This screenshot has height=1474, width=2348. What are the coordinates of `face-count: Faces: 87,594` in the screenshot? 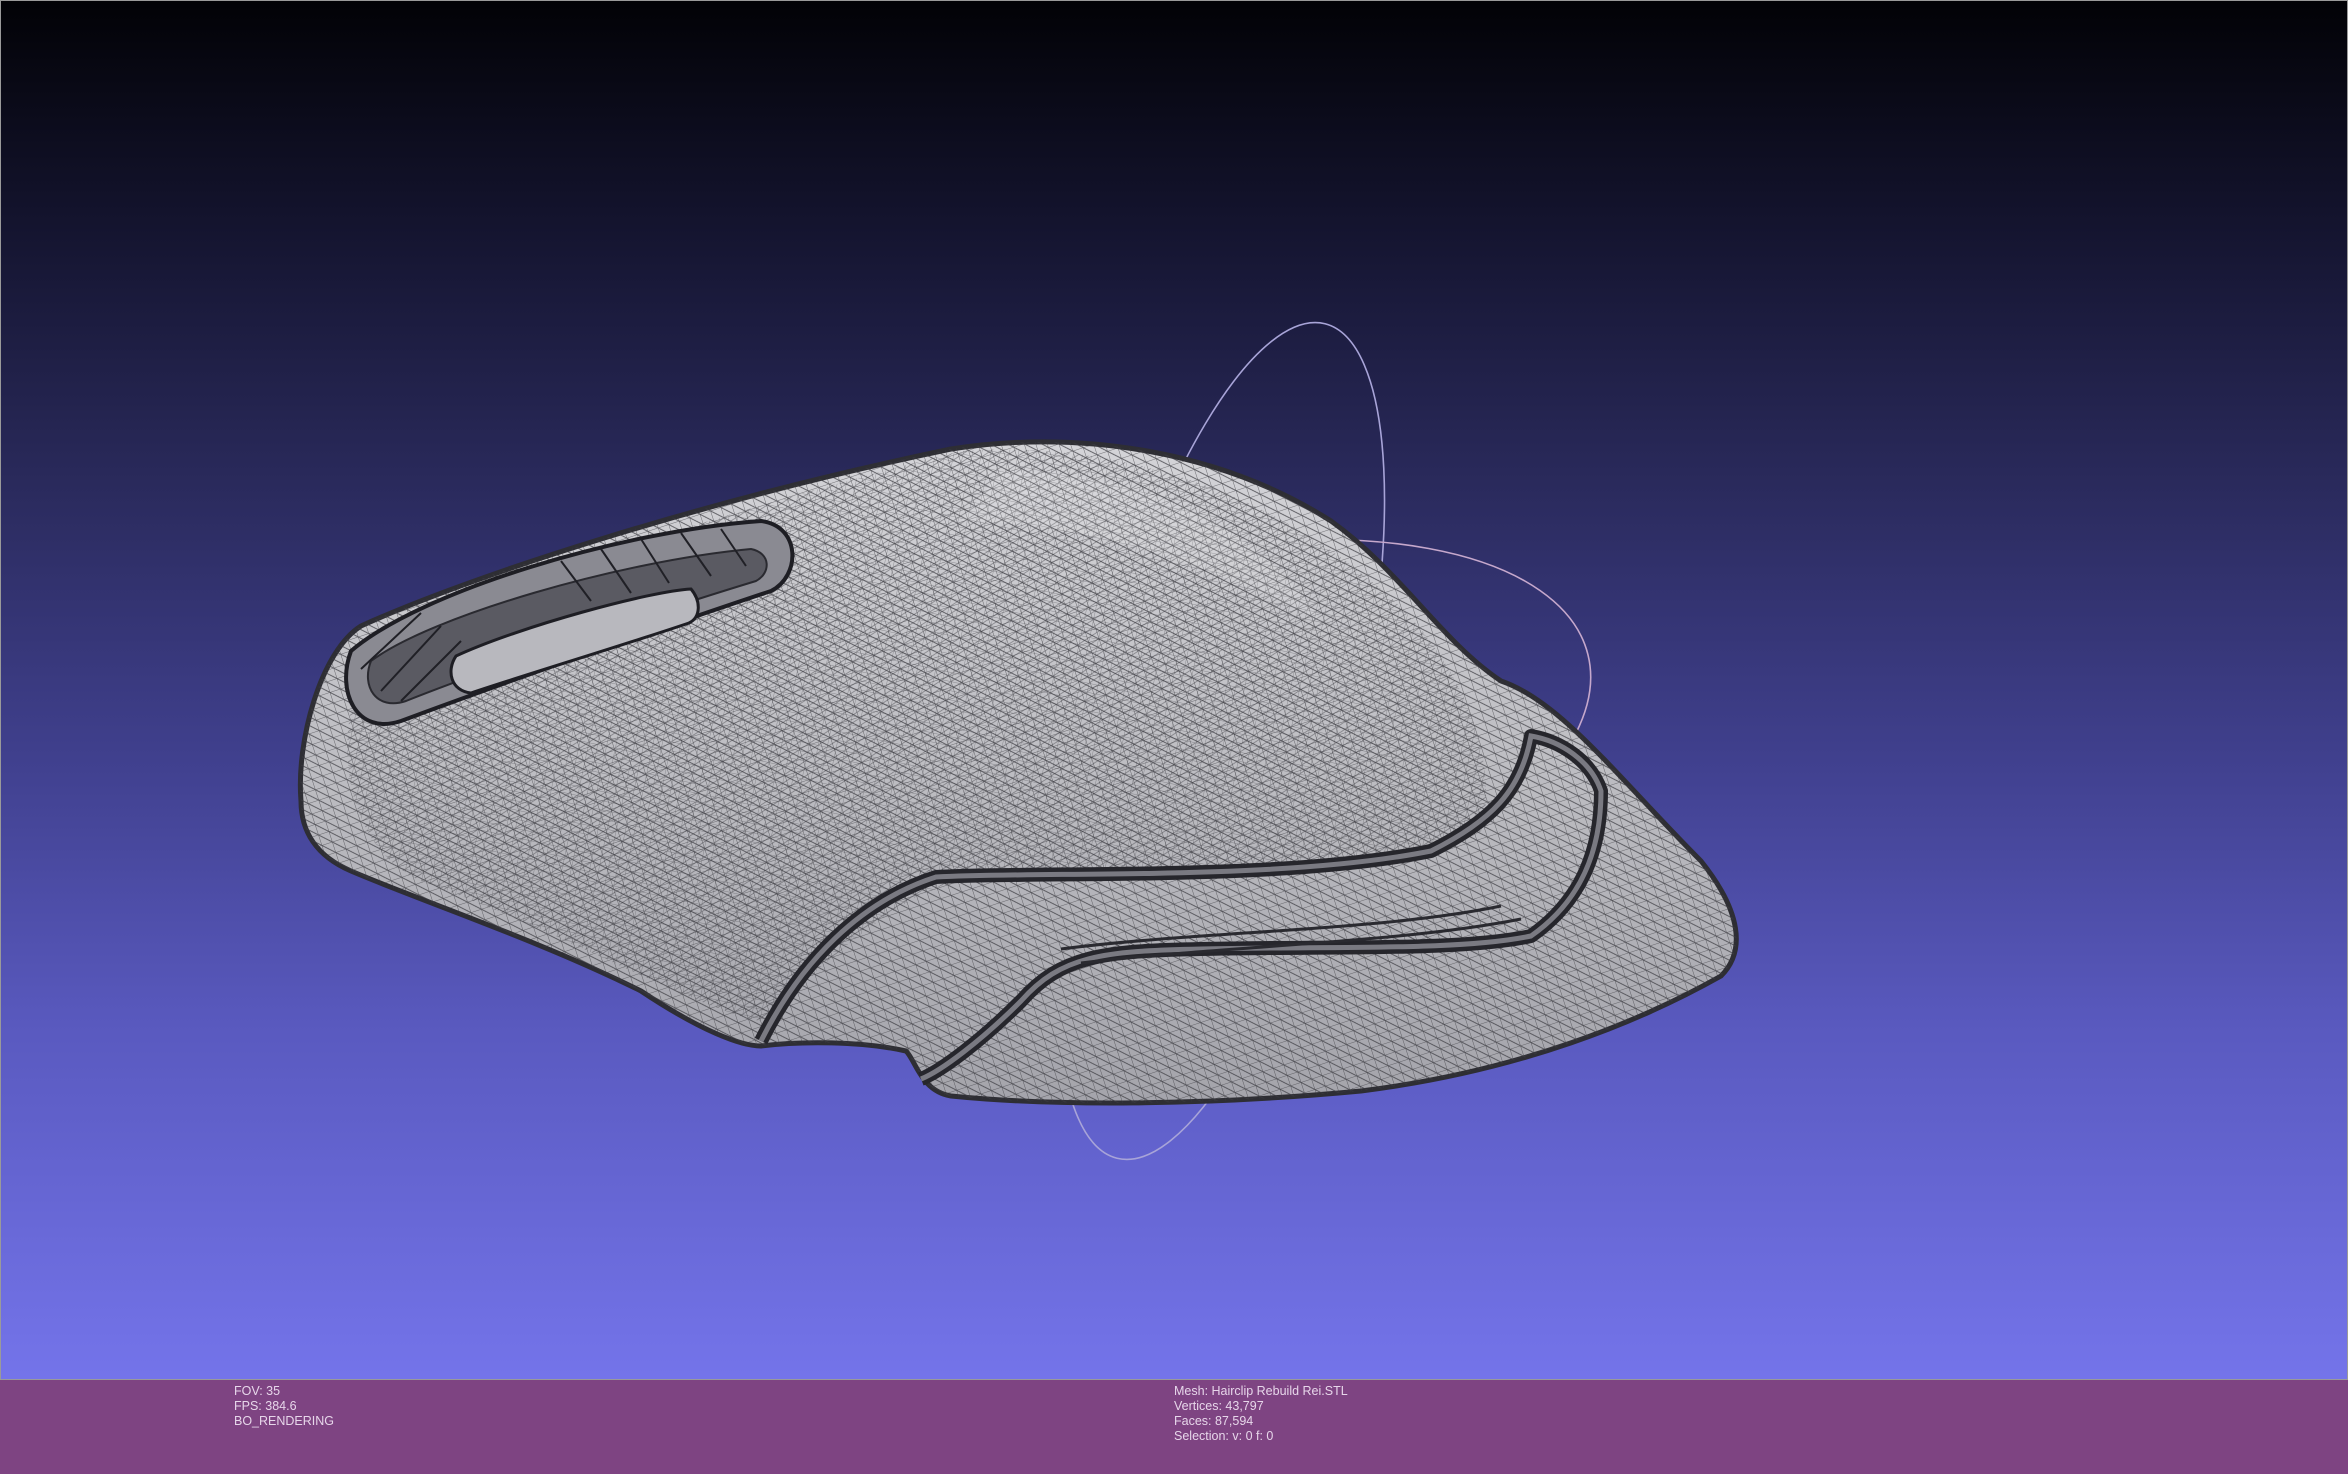 It's located at (1214, 1421).